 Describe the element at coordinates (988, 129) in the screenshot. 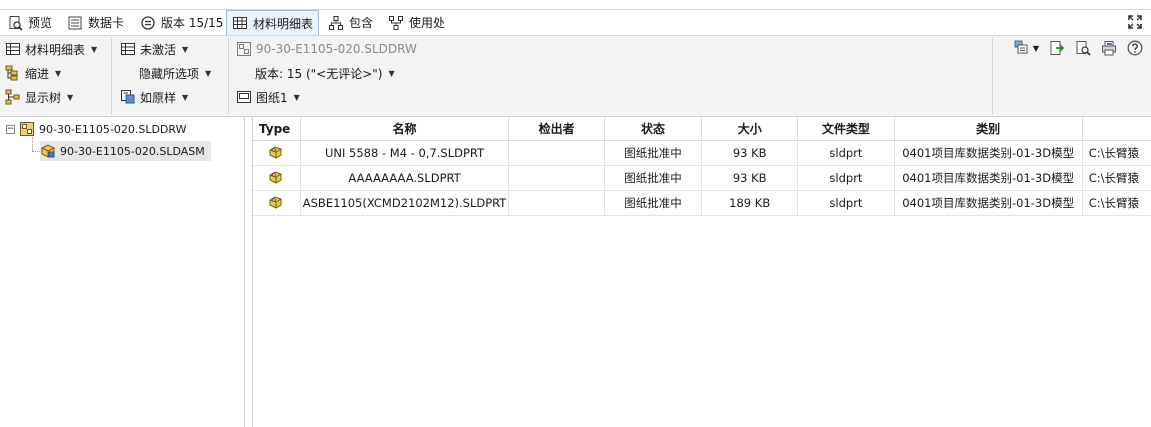

I see `column-header-category: 类别` at that location.